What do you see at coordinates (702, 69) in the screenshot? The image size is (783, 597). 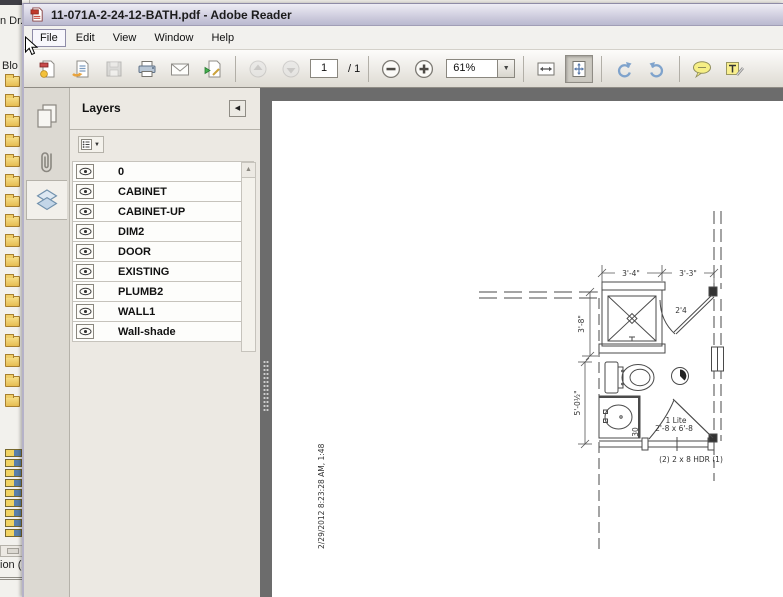 I see `comment-button` at bounding box center [702, 69].